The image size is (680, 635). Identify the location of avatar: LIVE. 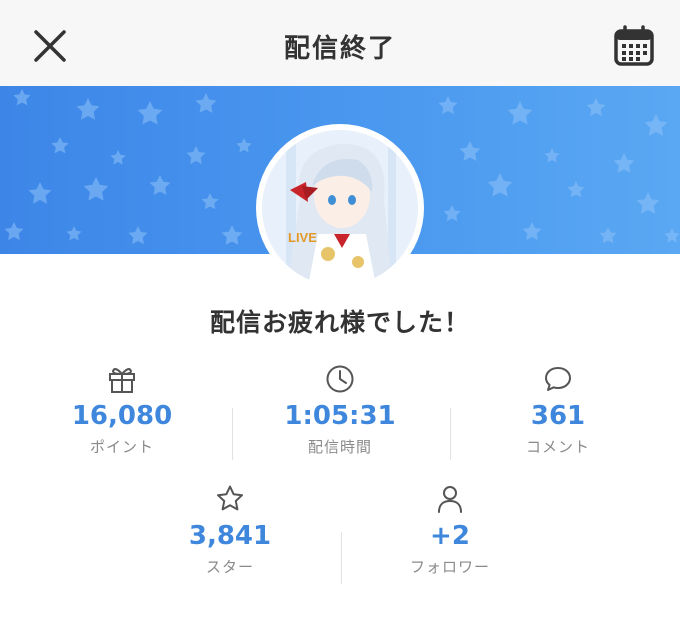
(340, 208).